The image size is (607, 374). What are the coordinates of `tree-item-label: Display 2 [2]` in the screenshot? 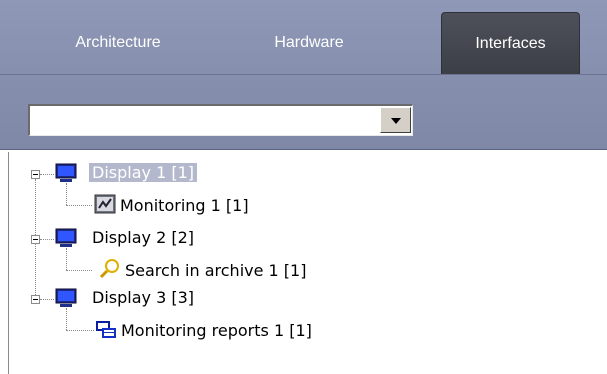 It's located at (143, 237).